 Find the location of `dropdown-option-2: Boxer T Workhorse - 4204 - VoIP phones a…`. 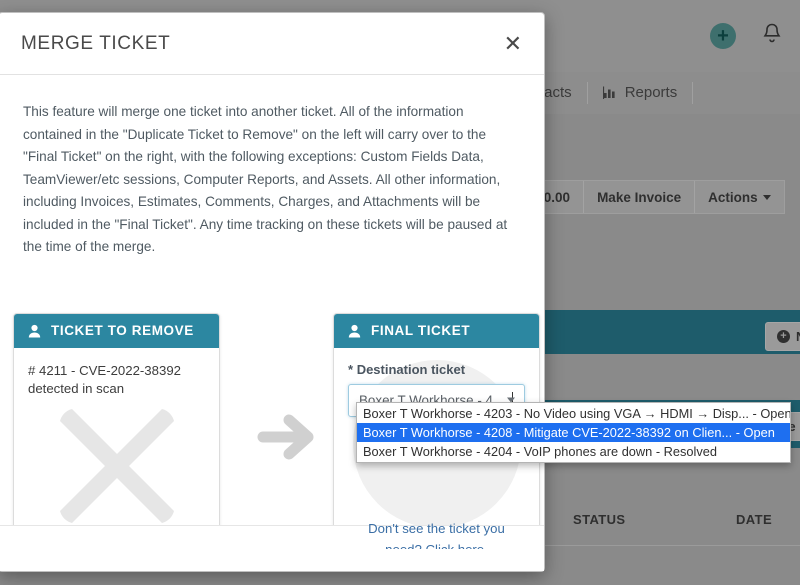

dropdown-option-2: Boxer T Workhorse - 4204 - VoIP phones a… is located at coordinates (573, 451).